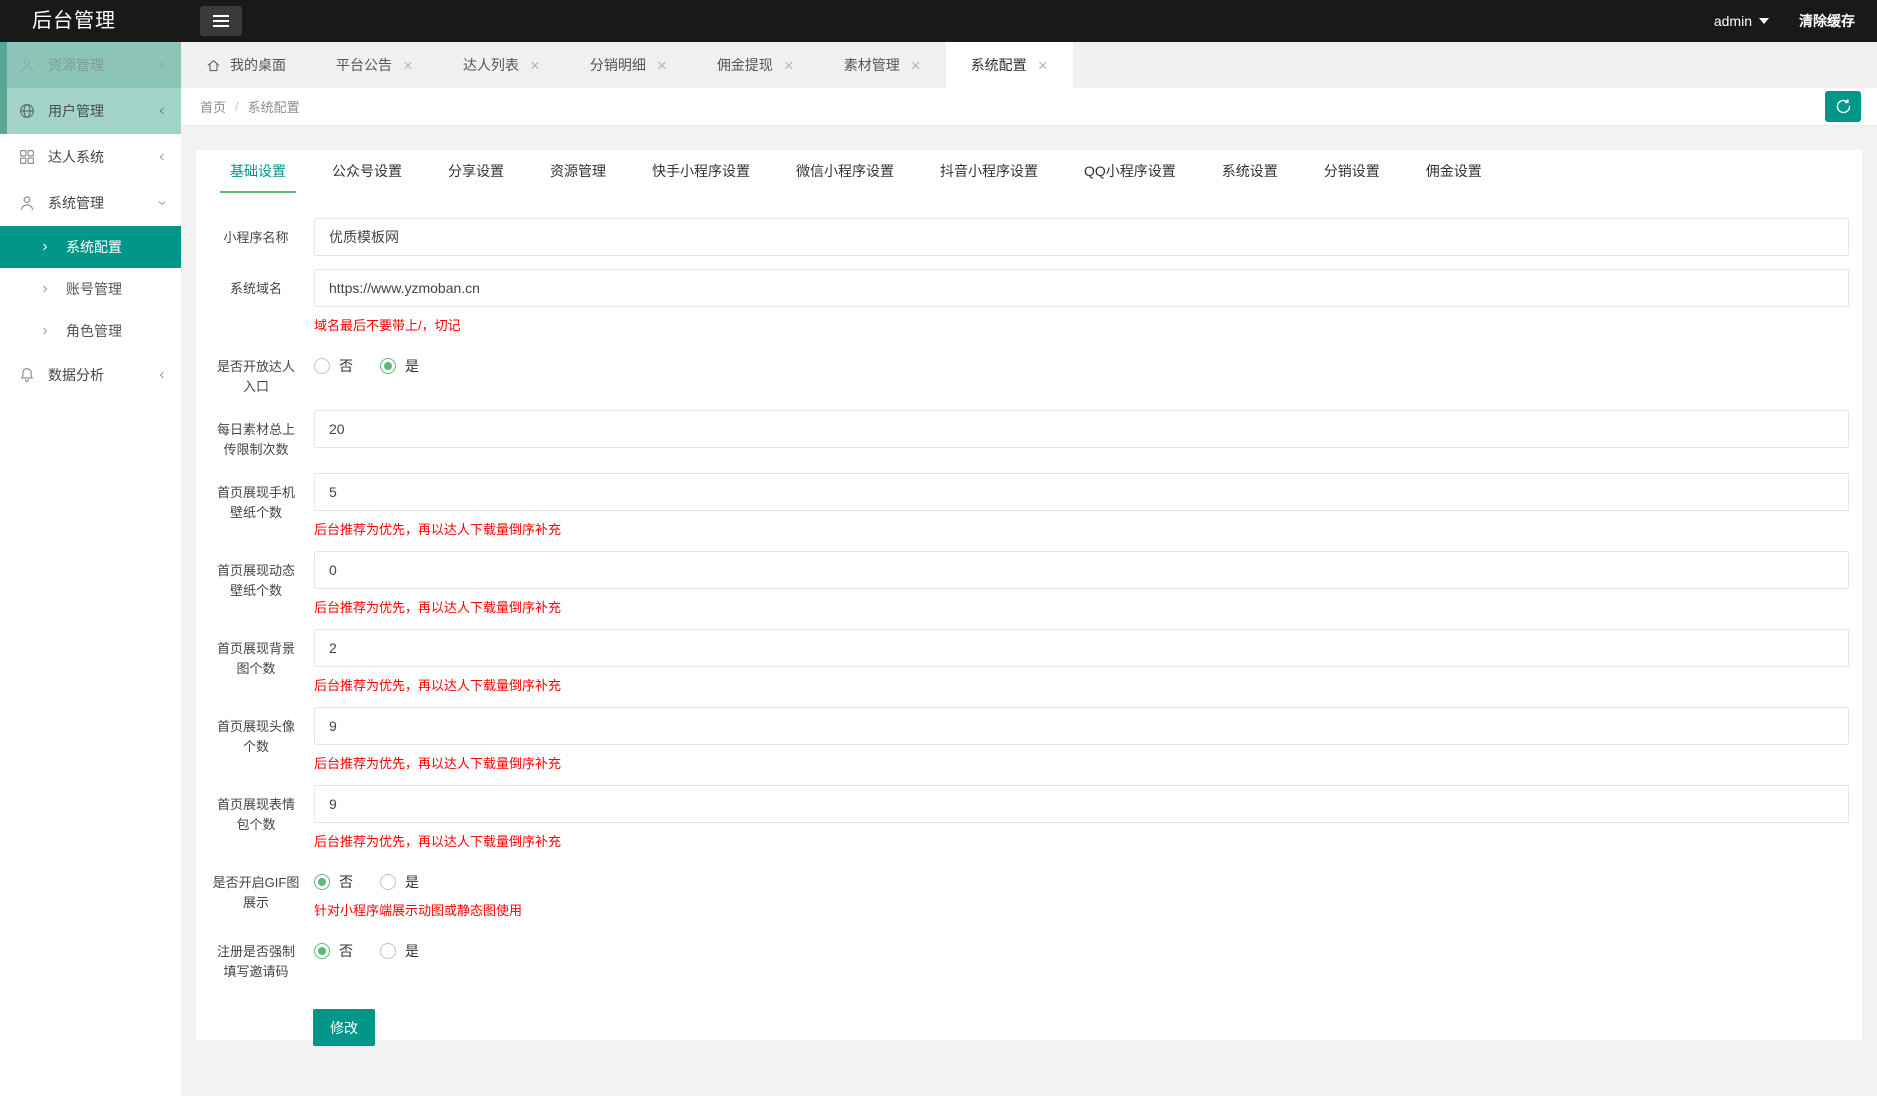  I want to click on top-header: 后台管理 admin 清除缓存, so click(938, 21).